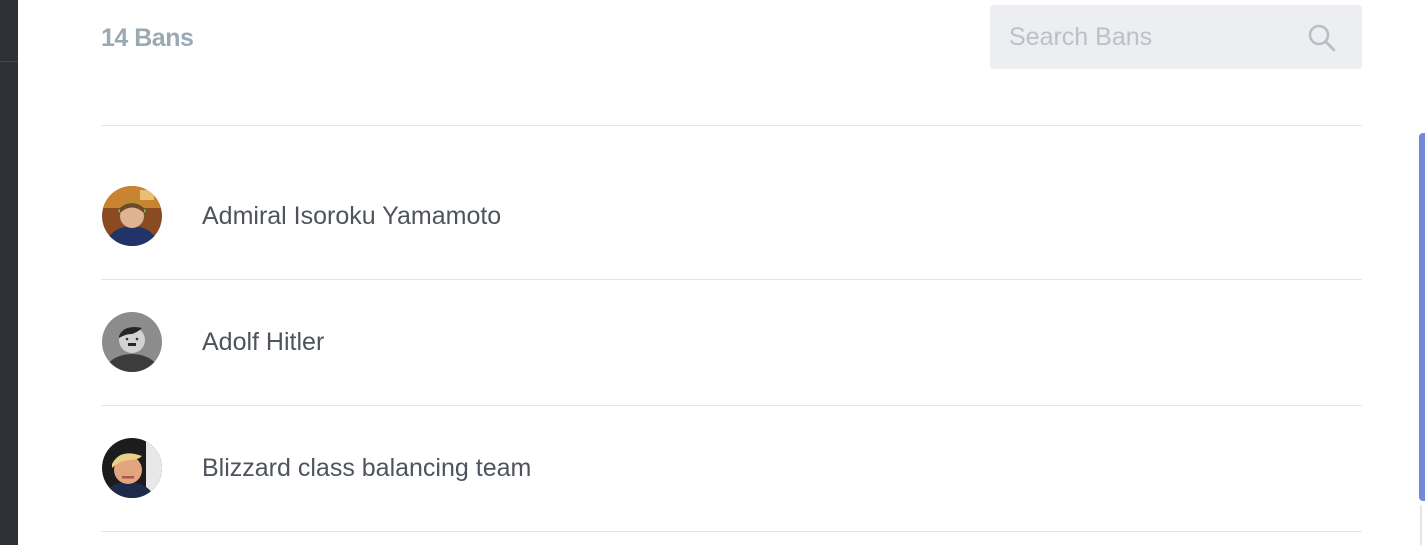 Image resolution: width=1425 pixels, height=545 pixels. Describe the element at coordinates (9, 272) in the screenshot. I see `app-sidebar-edge` at that location.